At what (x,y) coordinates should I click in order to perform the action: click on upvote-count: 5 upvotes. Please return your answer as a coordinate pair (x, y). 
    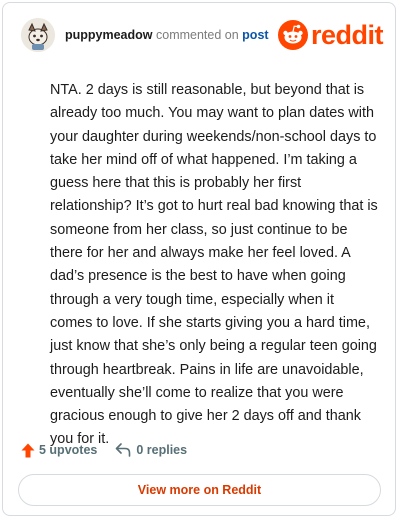
    Looking at the image, I should click on (68, 450).